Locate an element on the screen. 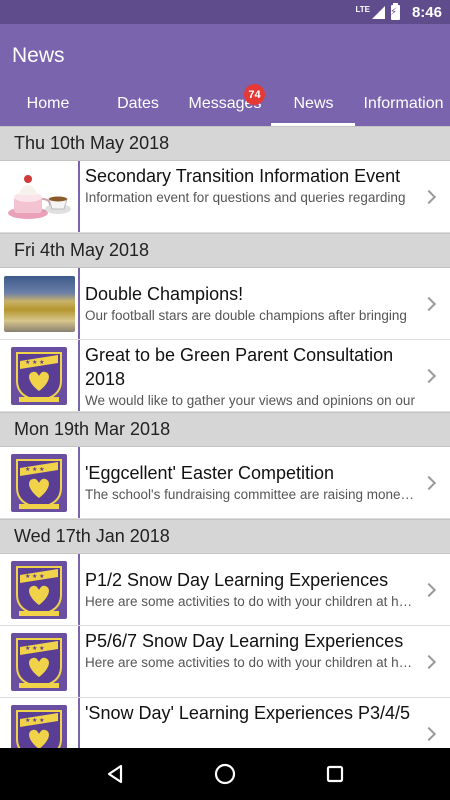 The width and height of the screenshot is (450, 800). home-icon is located at coordinates (225, 774).